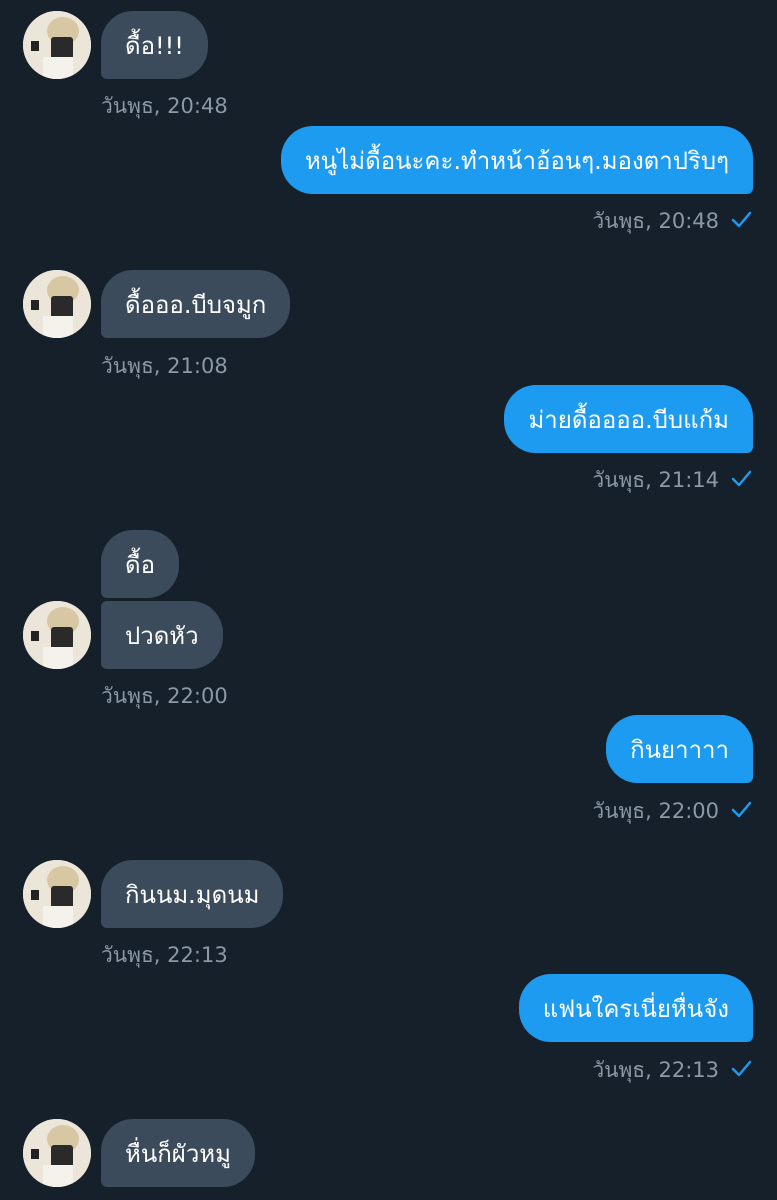 The width and height of the screenshot is (777, 1200). I want to click on message-bubble-outgoing: แฟนใครเนี่ยหื่นจัง, so click(635, 1008).